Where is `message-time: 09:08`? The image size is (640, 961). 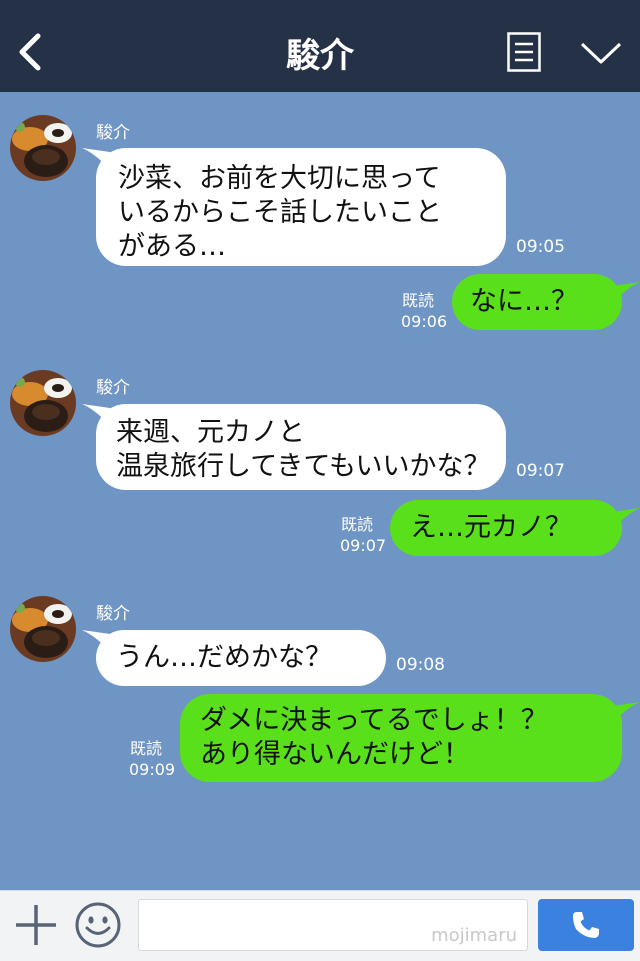
message-time: 09:08 is located at coordinates (420, 665).